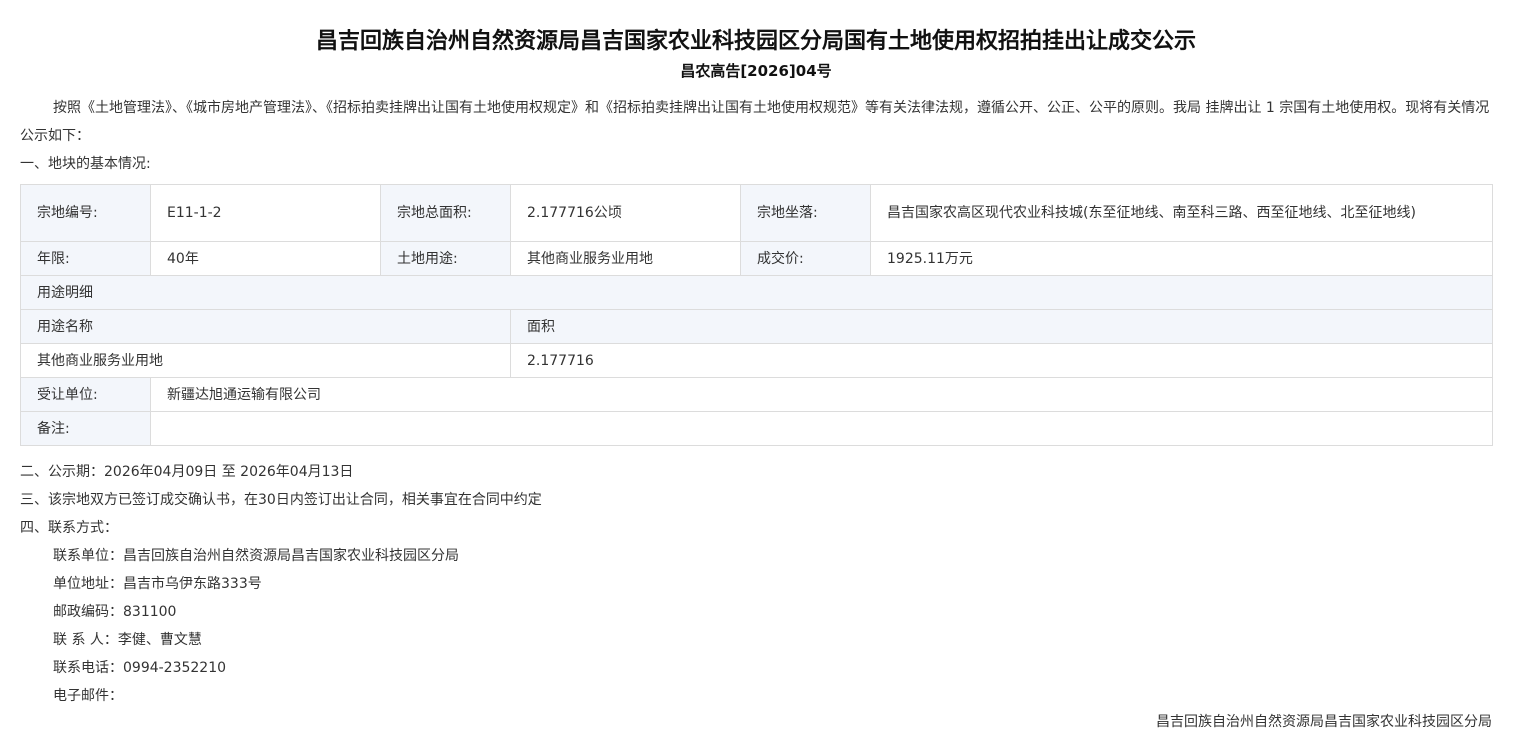 The width and height of the screenshot is (1516, 750). Describe the element at coordinates (756, 71) in the screenshot. I see `document-number: 昌农高告[2026]04号` at that location.